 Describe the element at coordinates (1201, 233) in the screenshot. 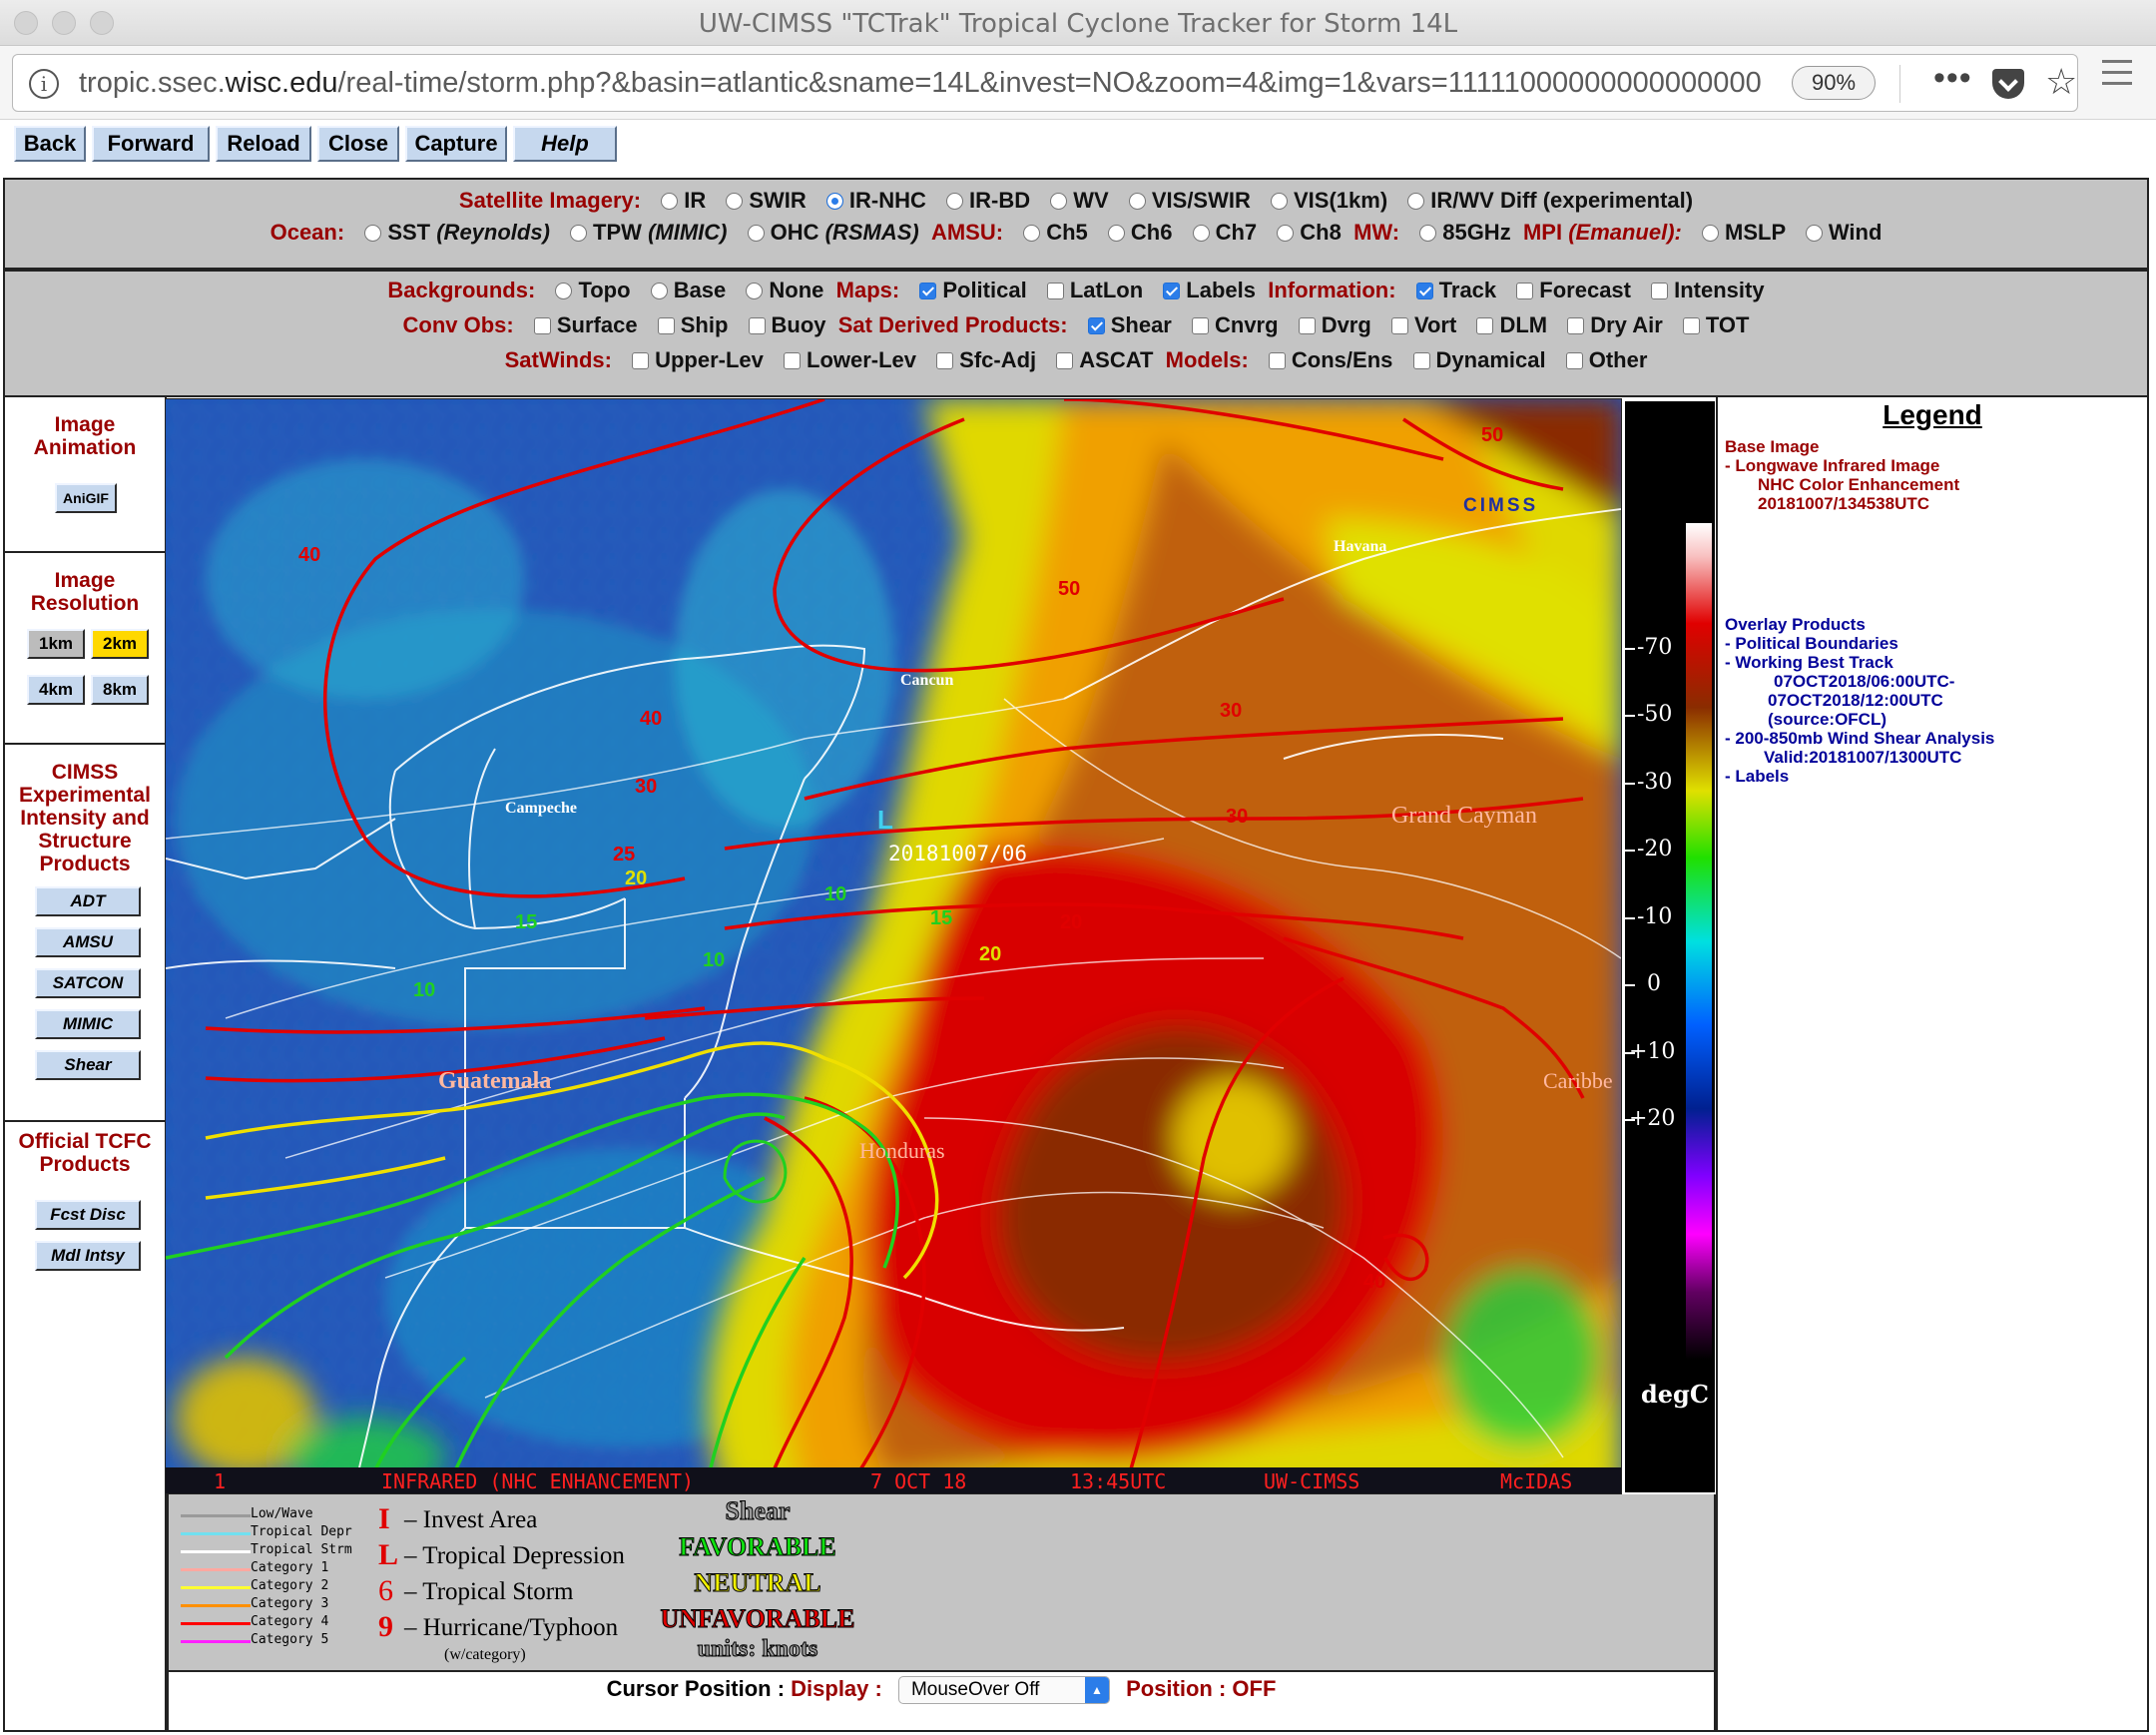

I see `radio-ch7` at that location.